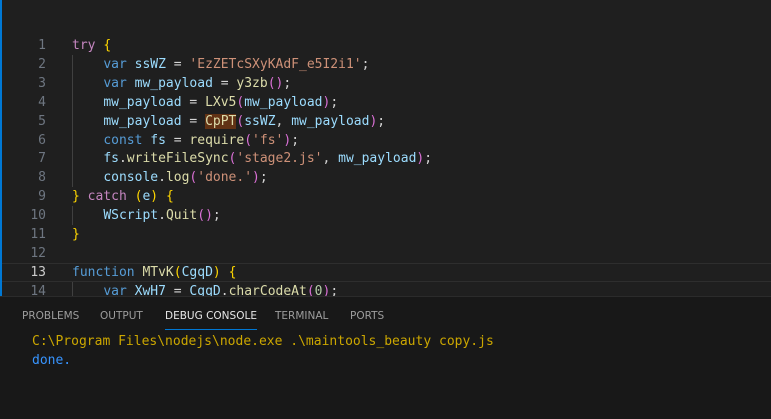  Describe the element at coordinates (177, 178) in the screenshot. I see `code-token: log` at that location.